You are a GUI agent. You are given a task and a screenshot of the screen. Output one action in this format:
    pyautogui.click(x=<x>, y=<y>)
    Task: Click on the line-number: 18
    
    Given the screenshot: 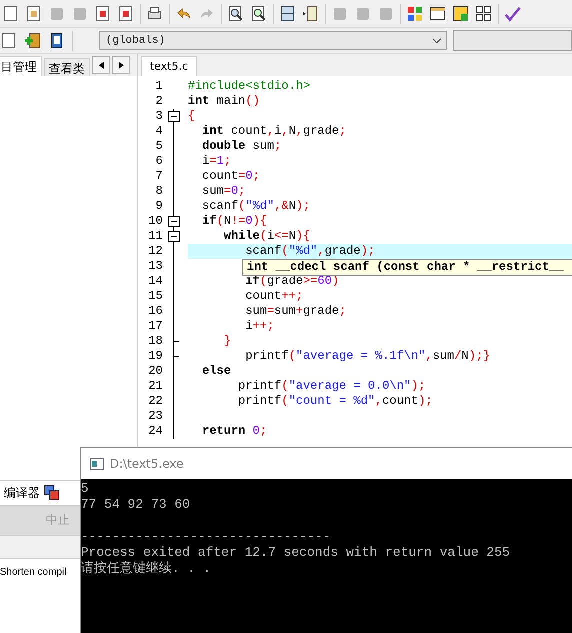 What is the action you would take?
    pyautogui.click(x=156, y=341)
    